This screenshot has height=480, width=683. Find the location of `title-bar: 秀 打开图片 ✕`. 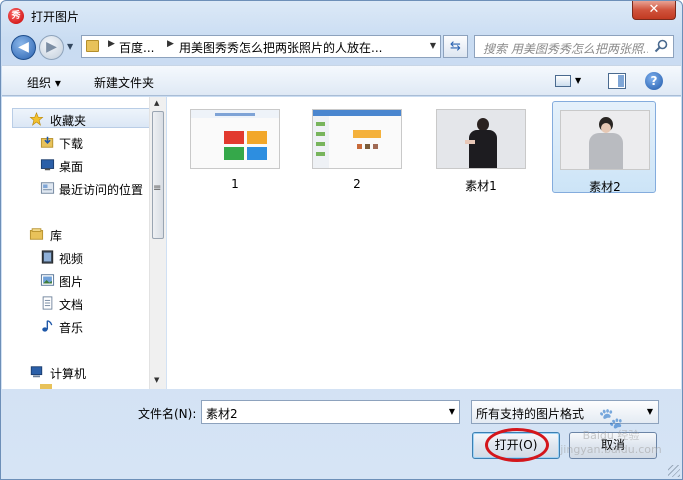

title-bar: 秀 打开图片 ✕ is located at coordinates (341, 16).